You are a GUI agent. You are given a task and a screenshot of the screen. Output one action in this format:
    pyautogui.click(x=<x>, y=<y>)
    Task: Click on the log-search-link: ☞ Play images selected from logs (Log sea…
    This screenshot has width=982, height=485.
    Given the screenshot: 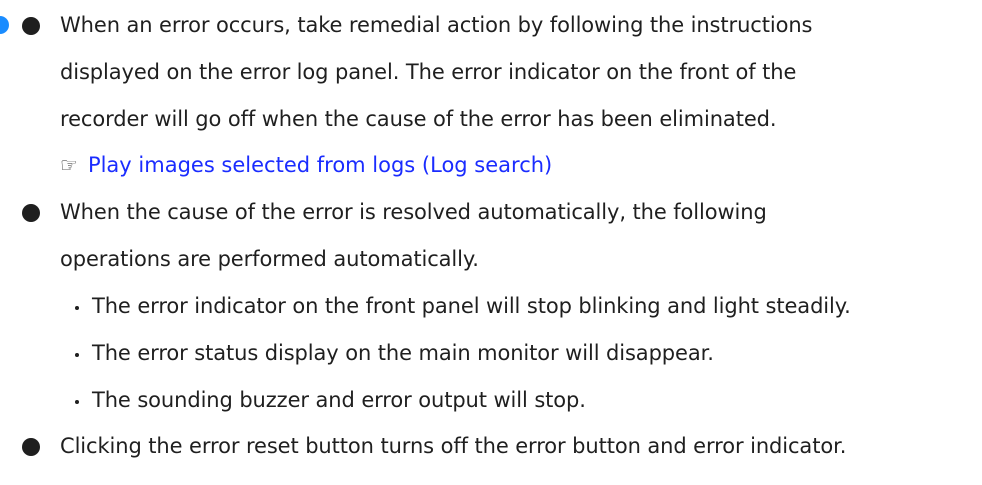 What is the action you would take?
    pyautogui.click(x=306, y=165)
    